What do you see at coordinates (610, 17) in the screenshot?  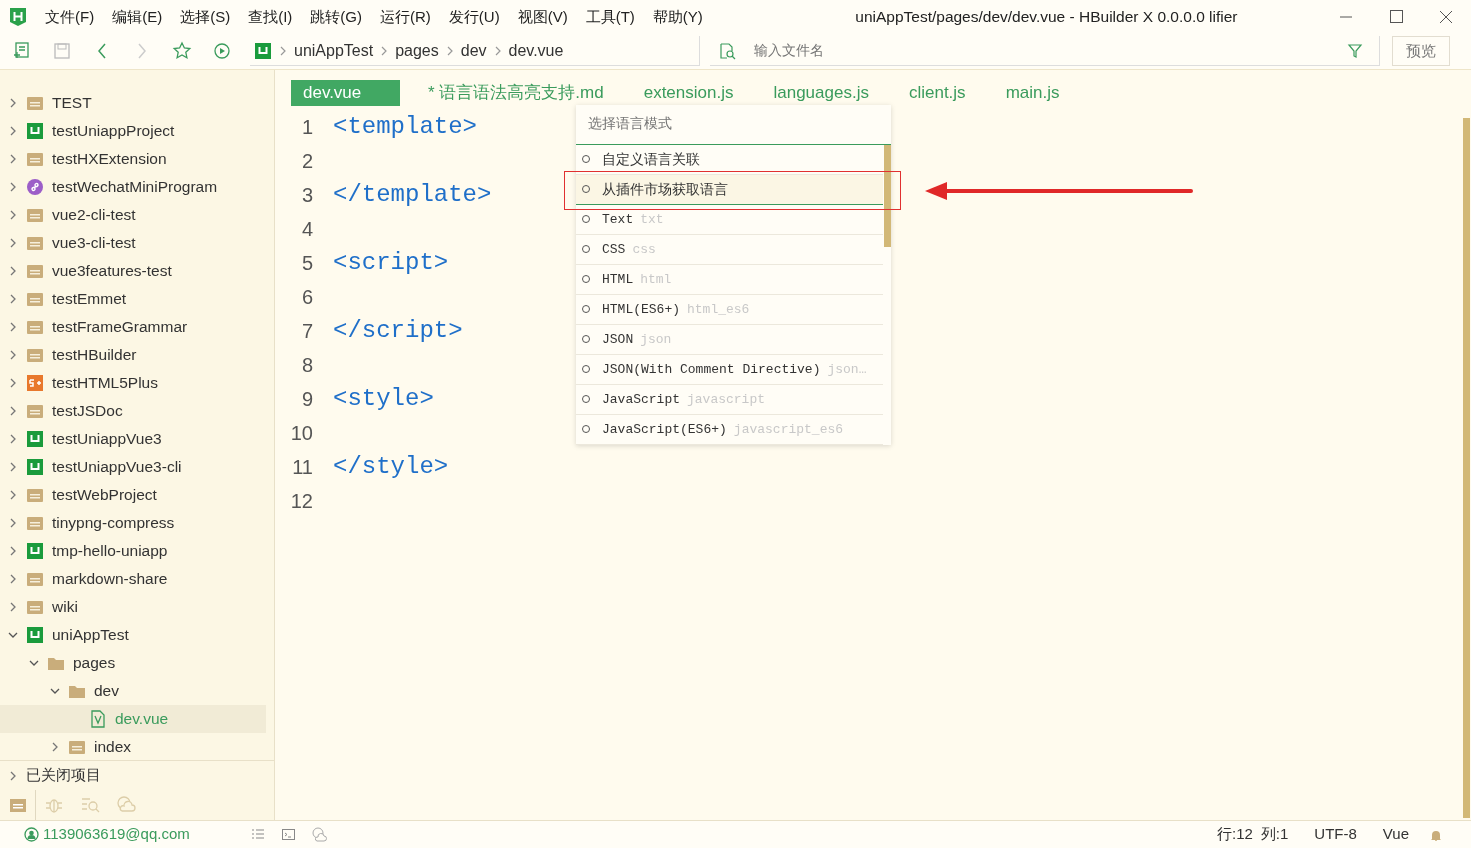 I see `menu-item: 工具(T)` at bounding box center [610, 17].